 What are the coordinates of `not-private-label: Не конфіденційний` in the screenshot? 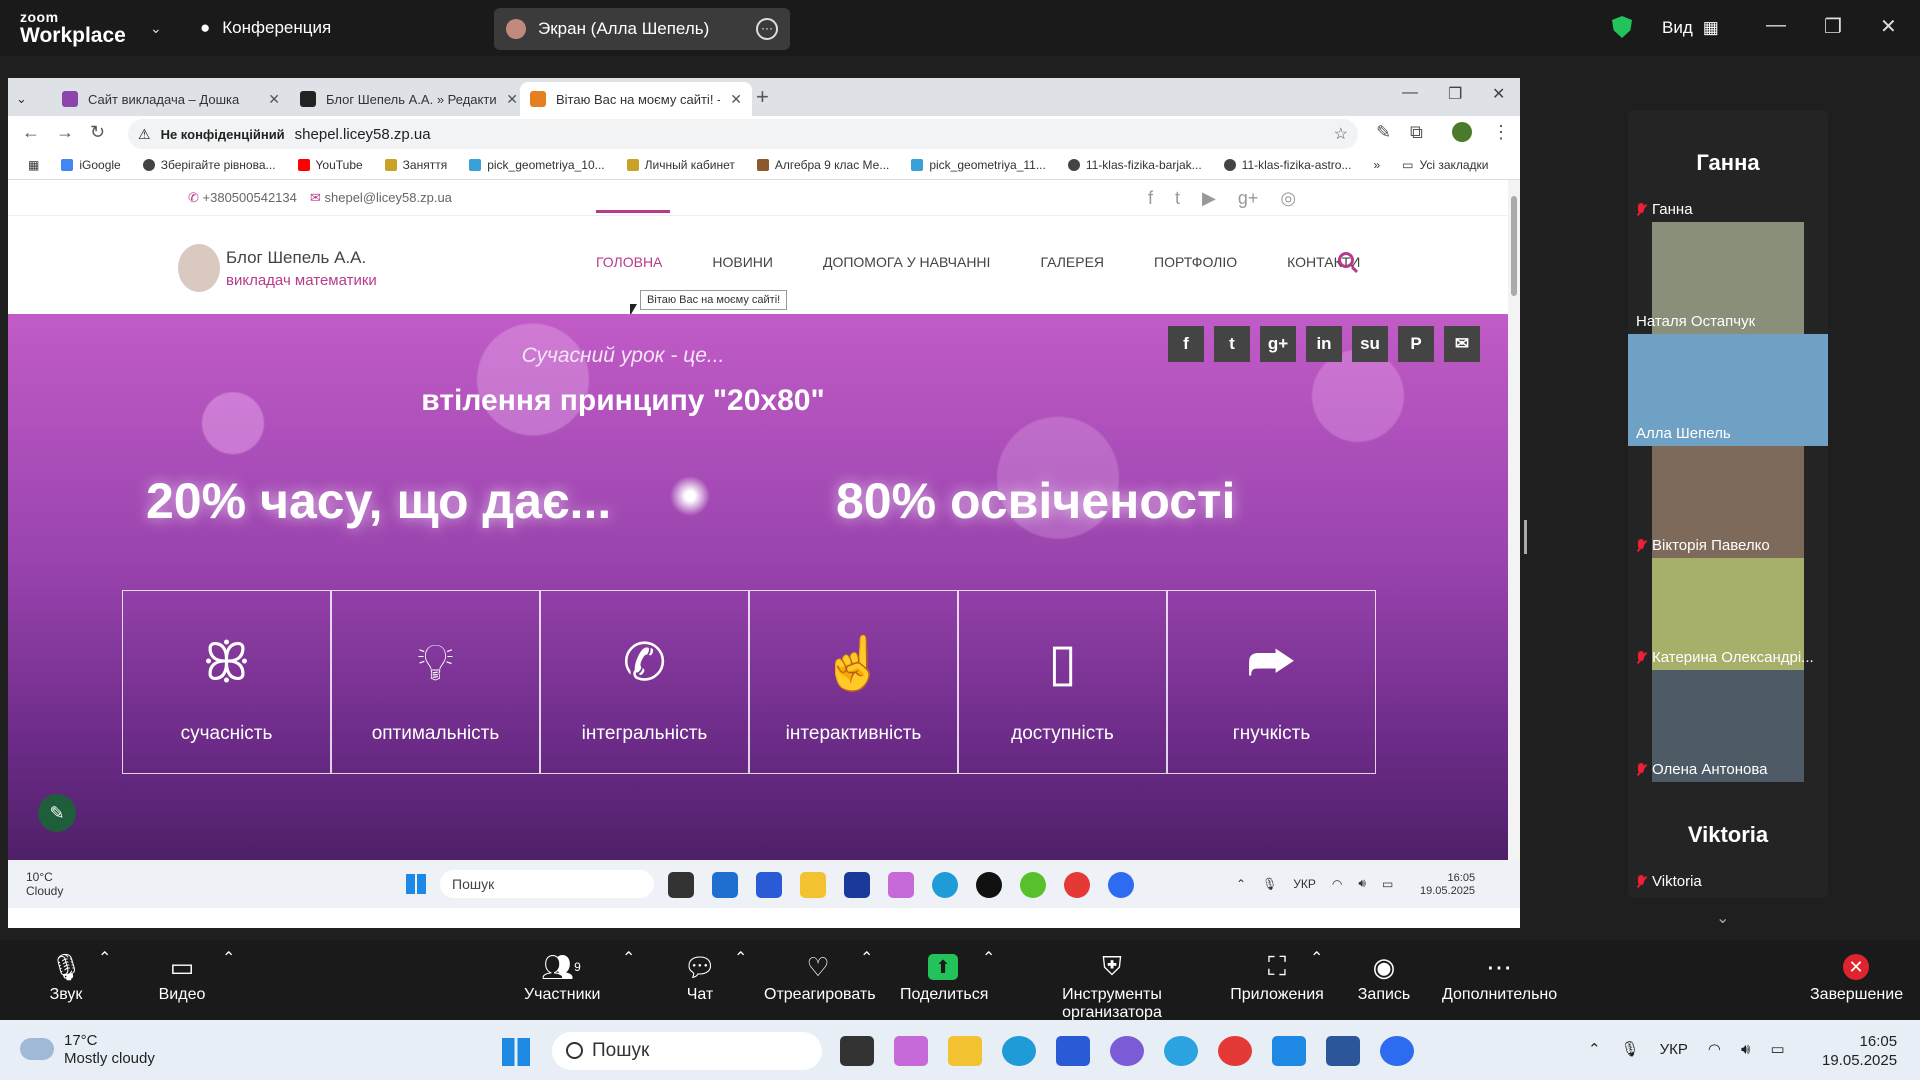 It's located at (223, 134).